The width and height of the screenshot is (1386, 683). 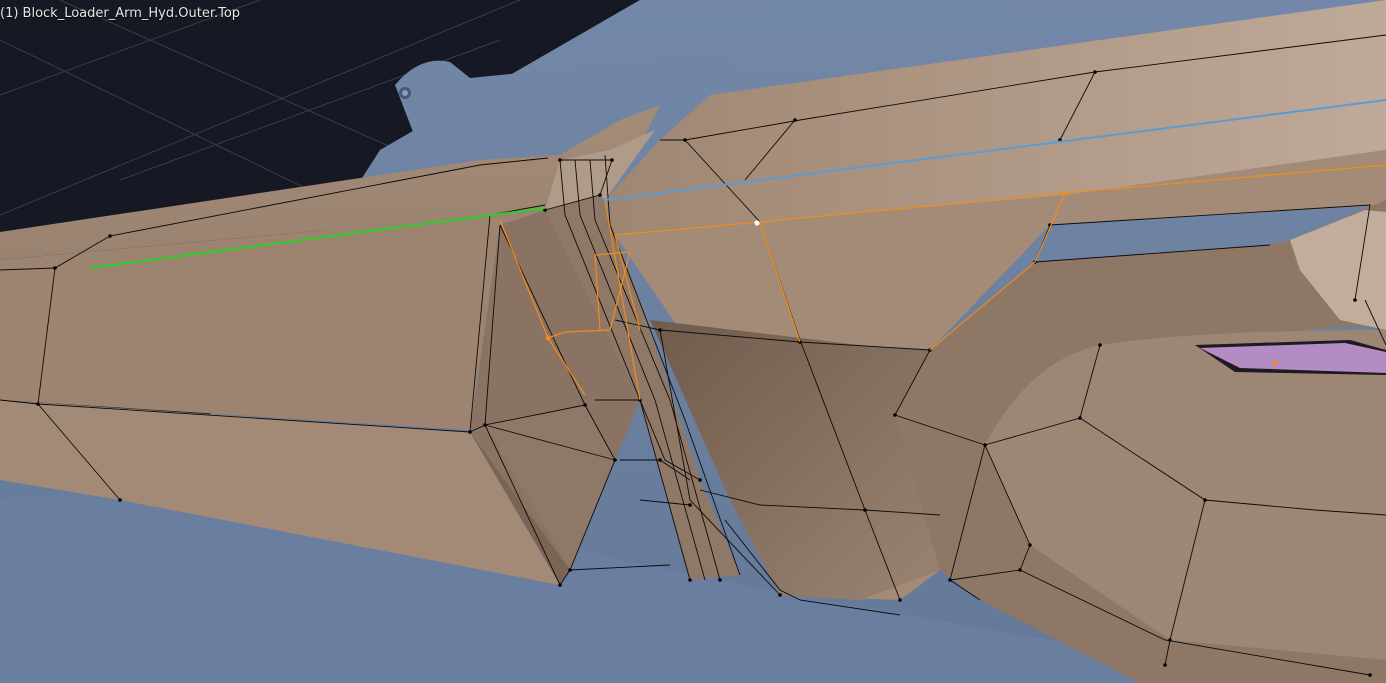 I want to click on object-info-label: (1) Block_Loader_Arm_Hyd.Outer.Top, so click(x=120, y=13).